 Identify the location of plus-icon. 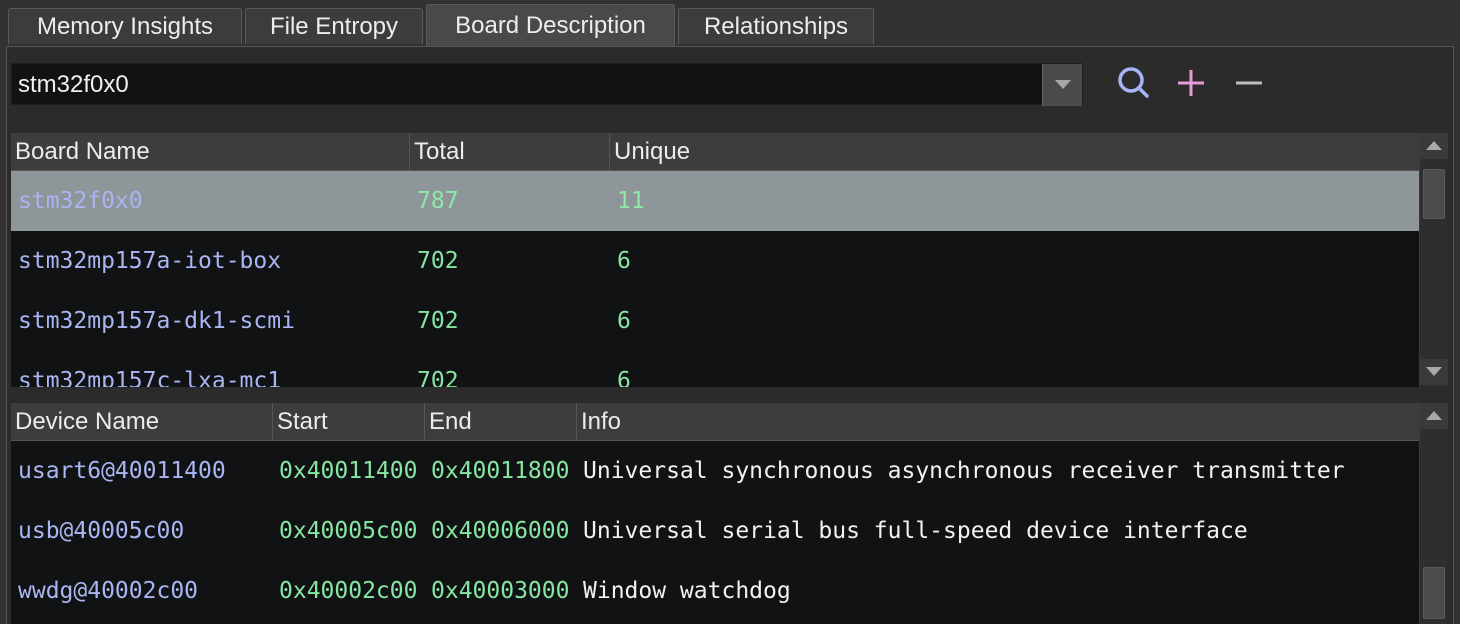
(1191, 83).